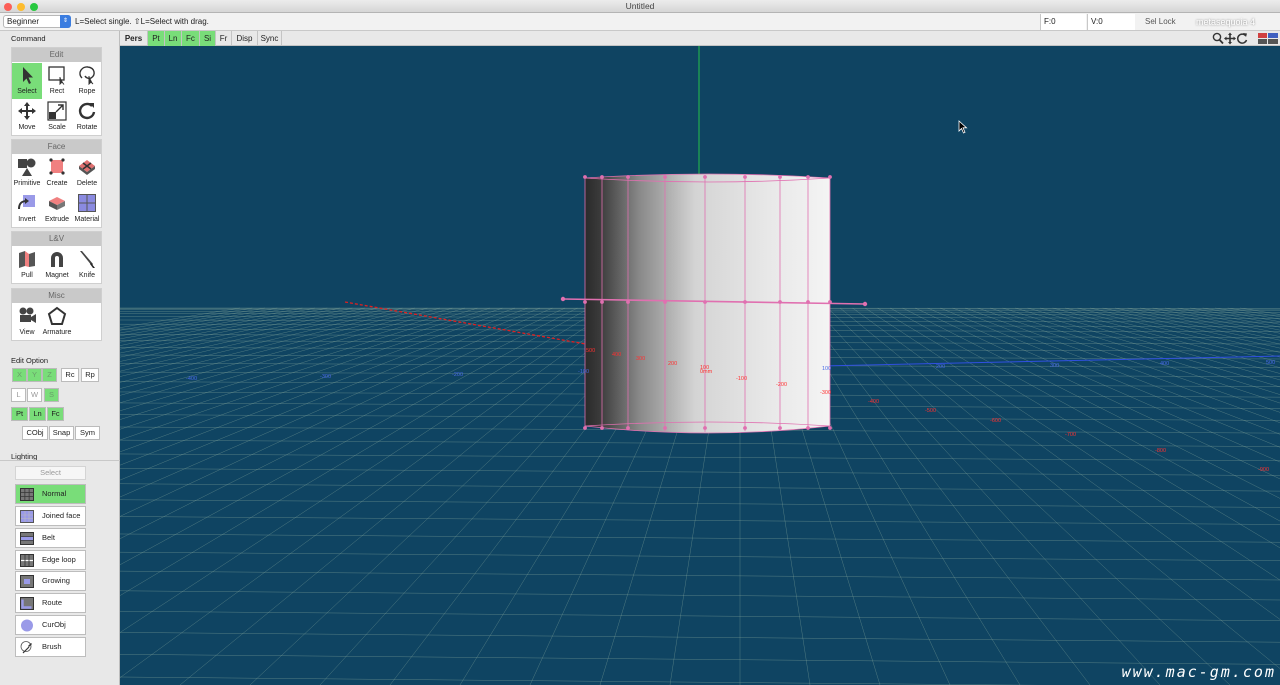 The image size is (1280, 685). Describe the element at coordinates (87, 183) in the screenshot. I see `tool-label: Delete` at that location.